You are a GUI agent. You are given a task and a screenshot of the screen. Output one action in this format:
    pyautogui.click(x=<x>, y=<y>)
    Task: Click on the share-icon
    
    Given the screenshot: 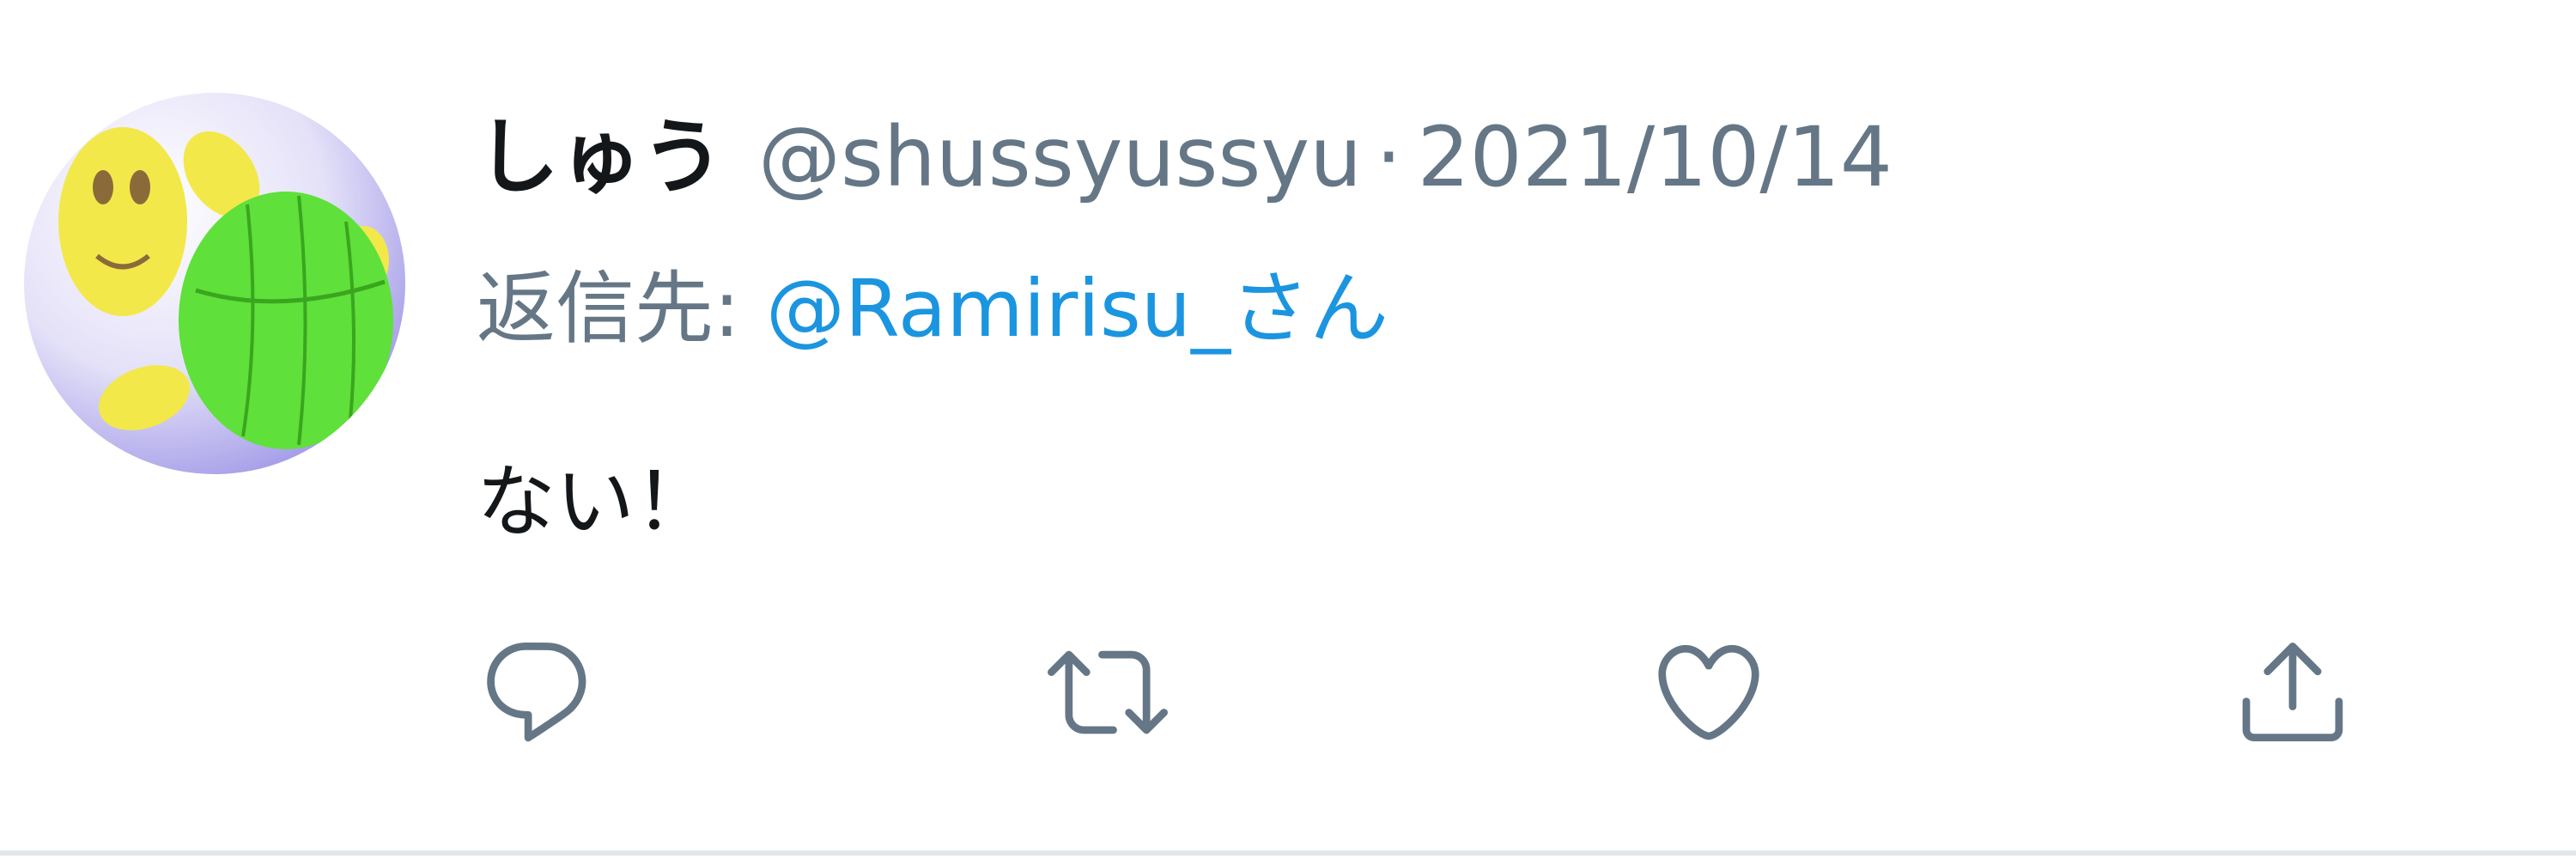 What is the action you would take?
    pyautogui.click(x=2292, y=692)
    